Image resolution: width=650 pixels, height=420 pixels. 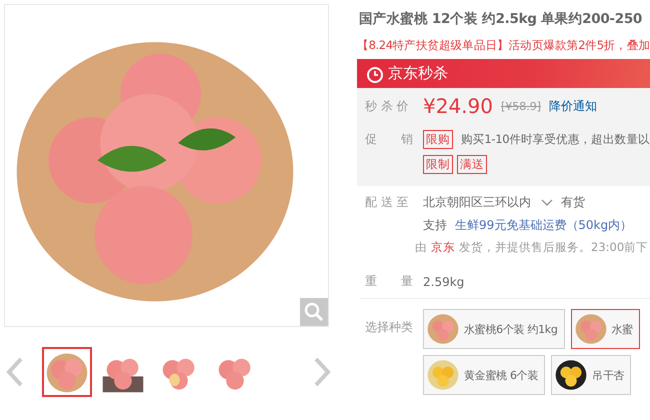 I want to click on thumbnail, so click(x=67, y=372).